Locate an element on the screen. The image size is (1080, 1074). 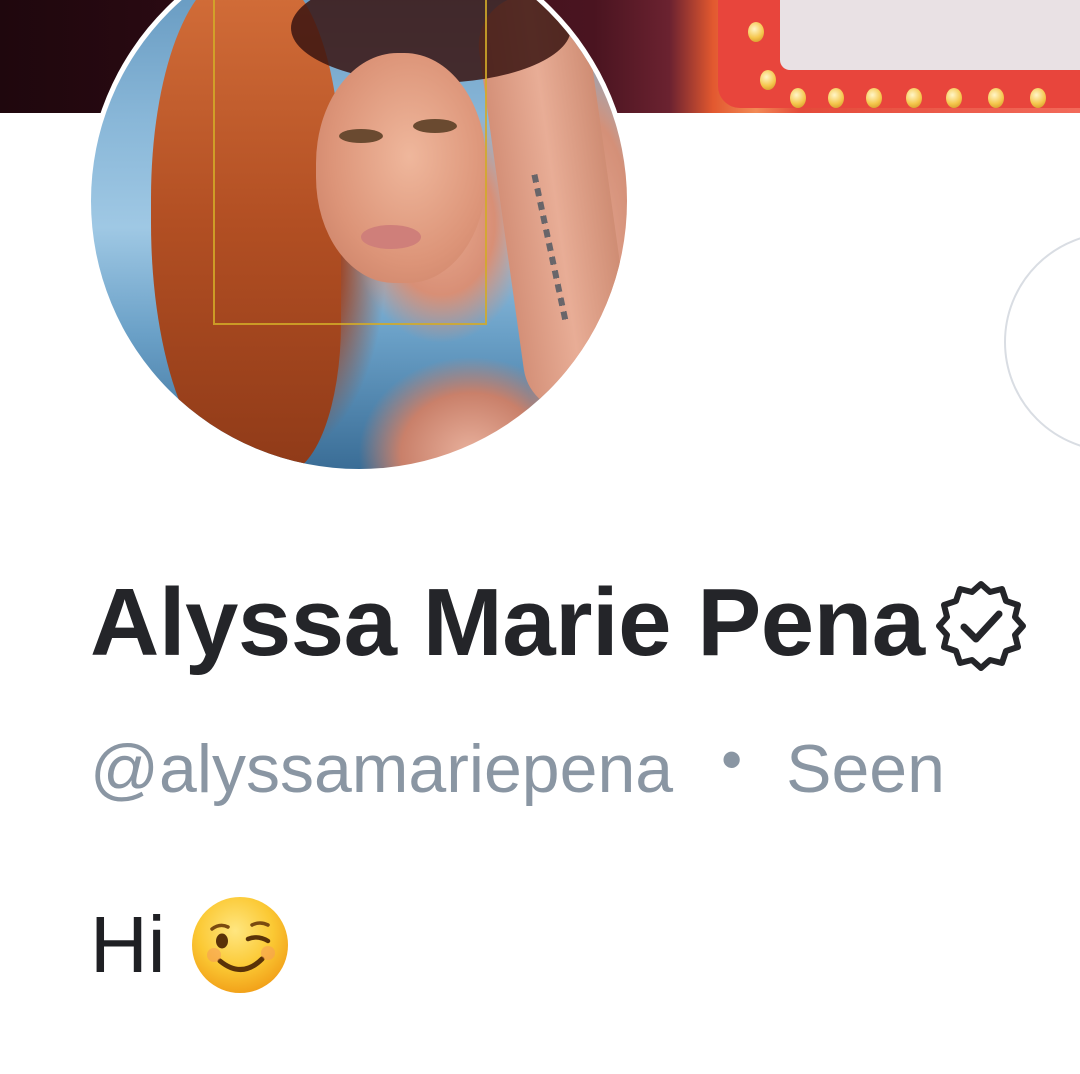
name-row: Alyssa Marie Pena is located at coordinates (559, 623).